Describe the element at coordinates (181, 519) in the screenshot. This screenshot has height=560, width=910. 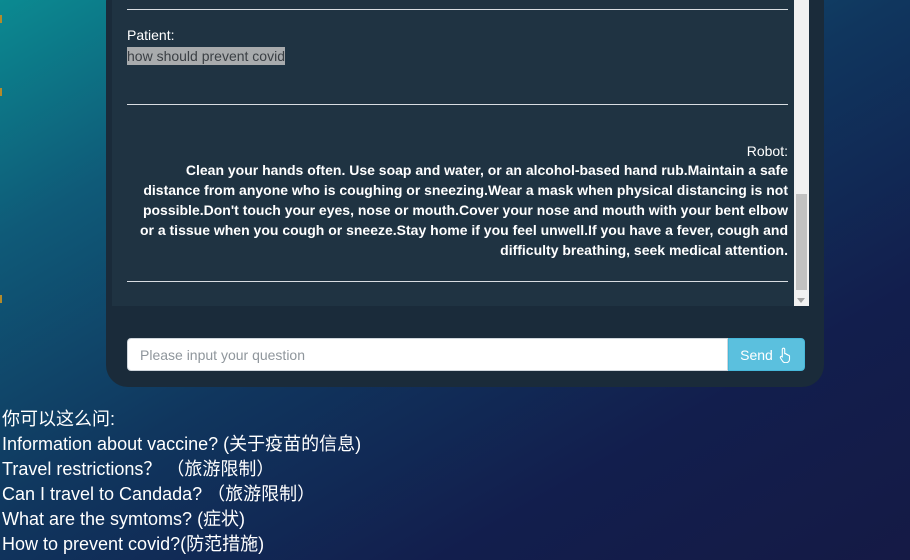
I see `suggestion-item: What are the symtoms? (症状)` at that location.